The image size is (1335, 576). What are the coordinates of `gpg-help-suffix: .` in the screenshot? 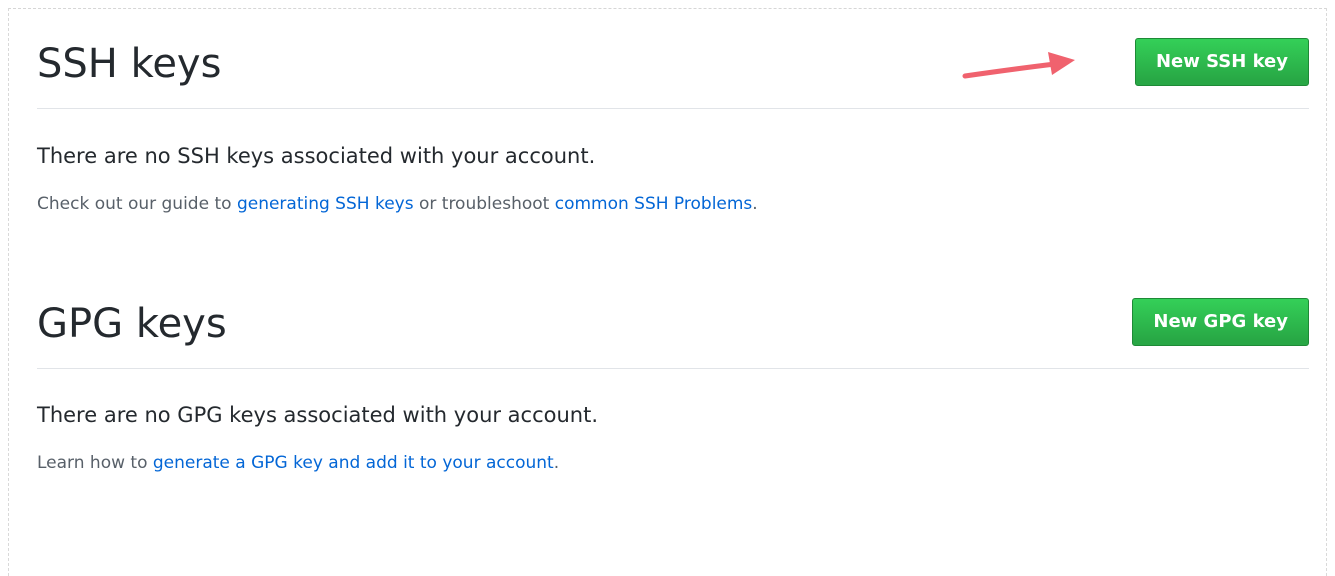 It's located at (556, 463).